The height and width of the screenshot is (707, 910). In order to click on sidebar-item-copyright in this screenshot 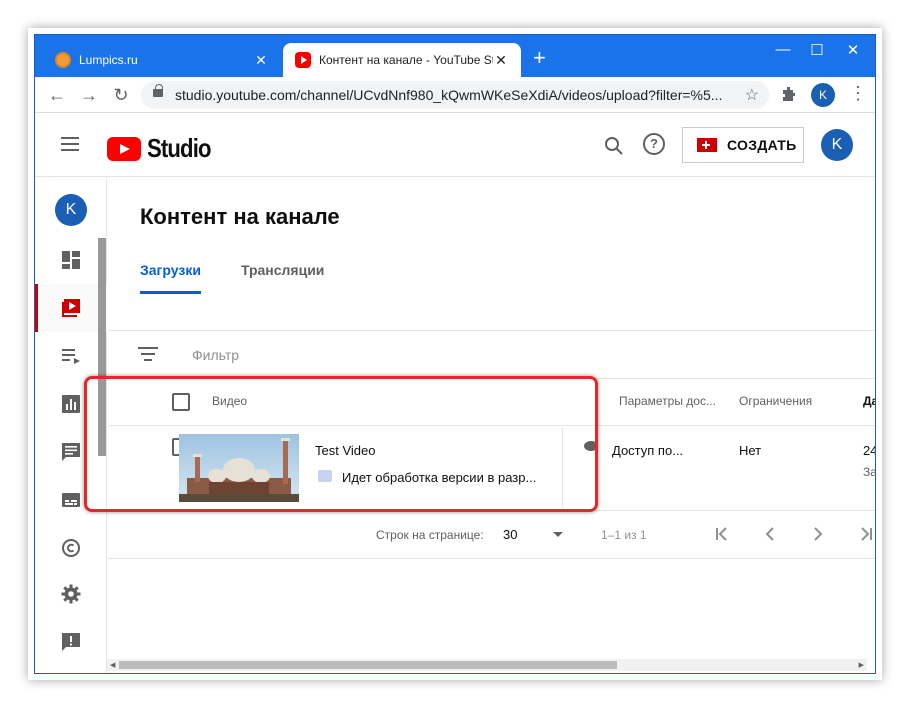, I will do `click(71, 548)`.